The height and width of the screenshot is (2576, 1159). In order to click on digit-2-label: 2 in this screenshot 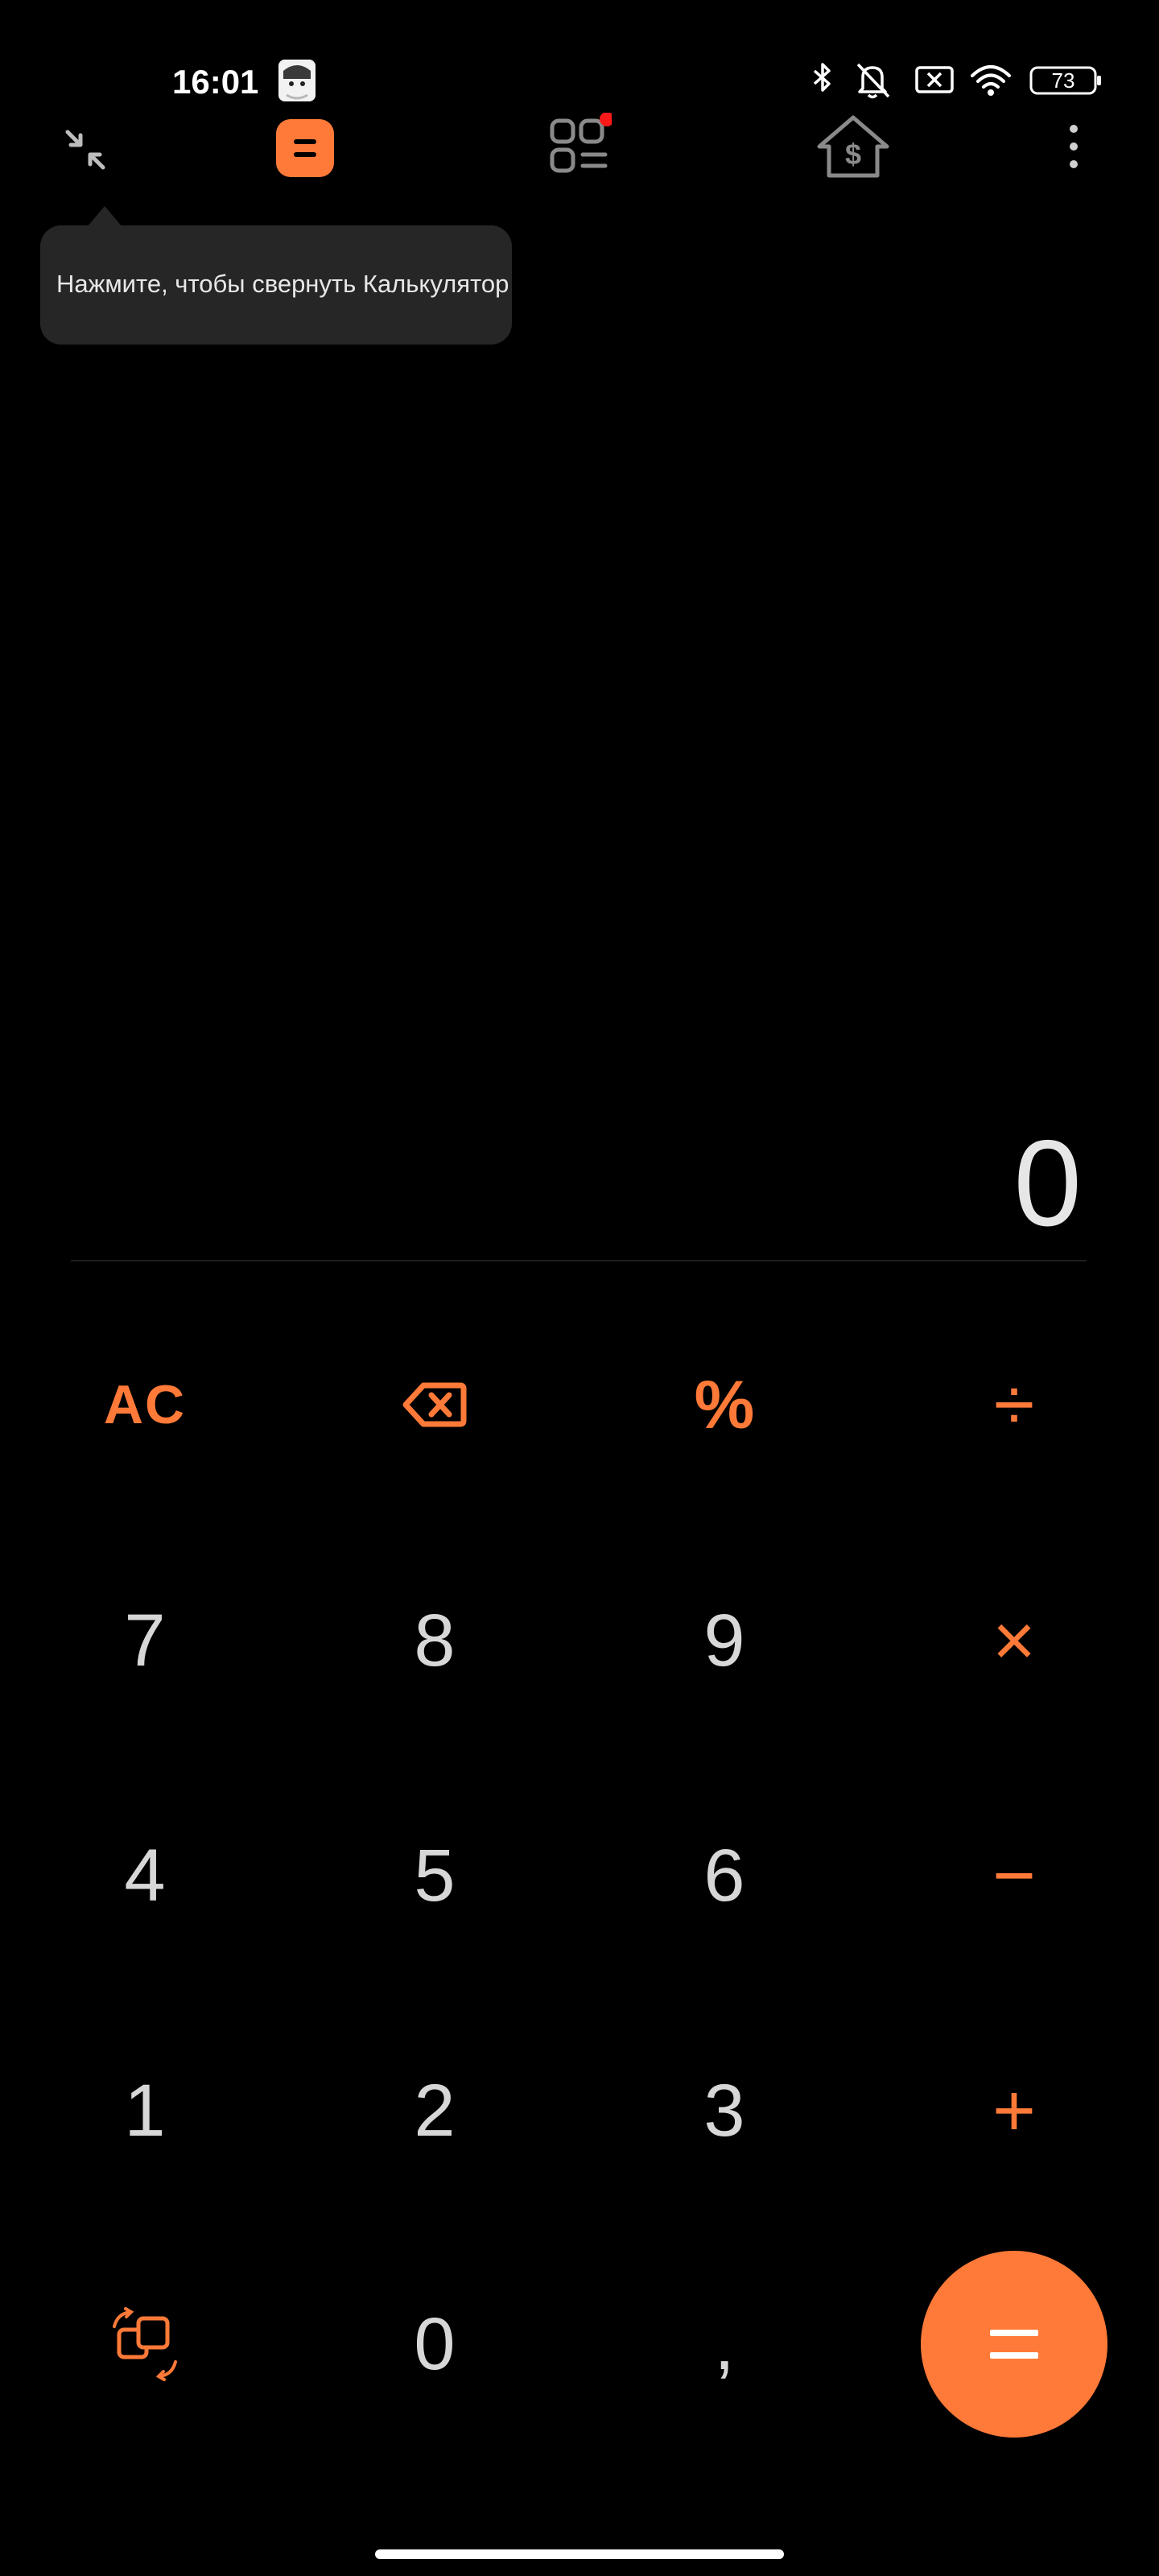, I will do `click(435, 2111)`.